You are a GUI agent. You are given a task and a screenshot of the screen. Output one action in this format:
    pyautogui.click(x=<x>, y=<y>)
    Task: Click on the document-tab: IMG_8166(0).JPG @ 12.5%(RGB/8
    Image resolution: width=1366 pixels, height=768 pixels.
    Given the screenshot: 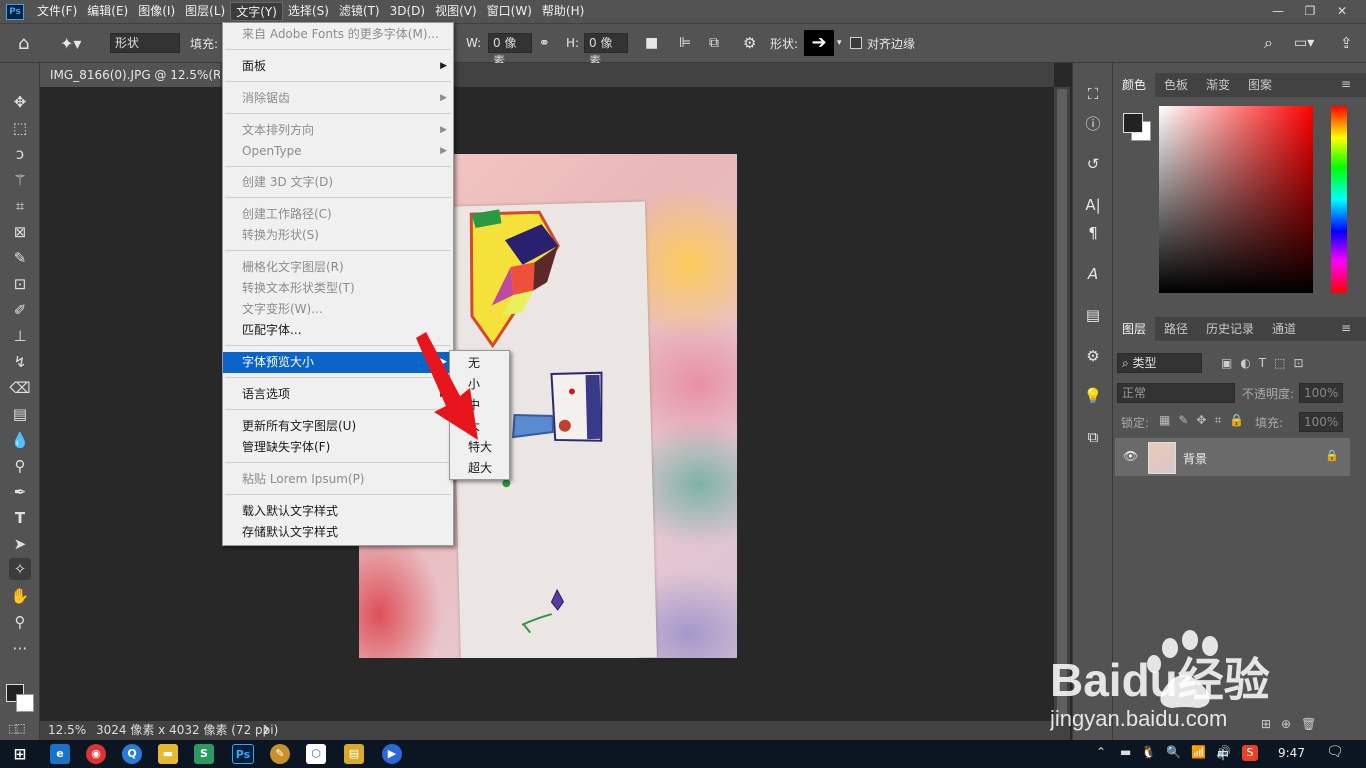 What is the action you would take?
    pyautogui.click(x=130, y=75)
    